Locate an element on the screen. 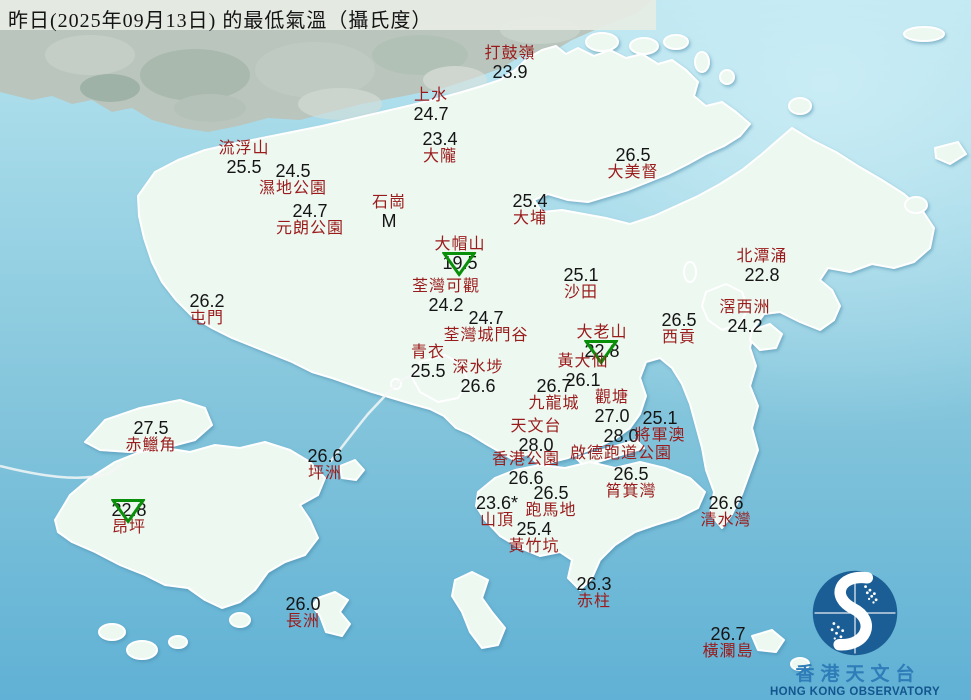 This screenshot has width=971, height=700. station-label: 25.5 青衣 is located at coordinates (428, 362).